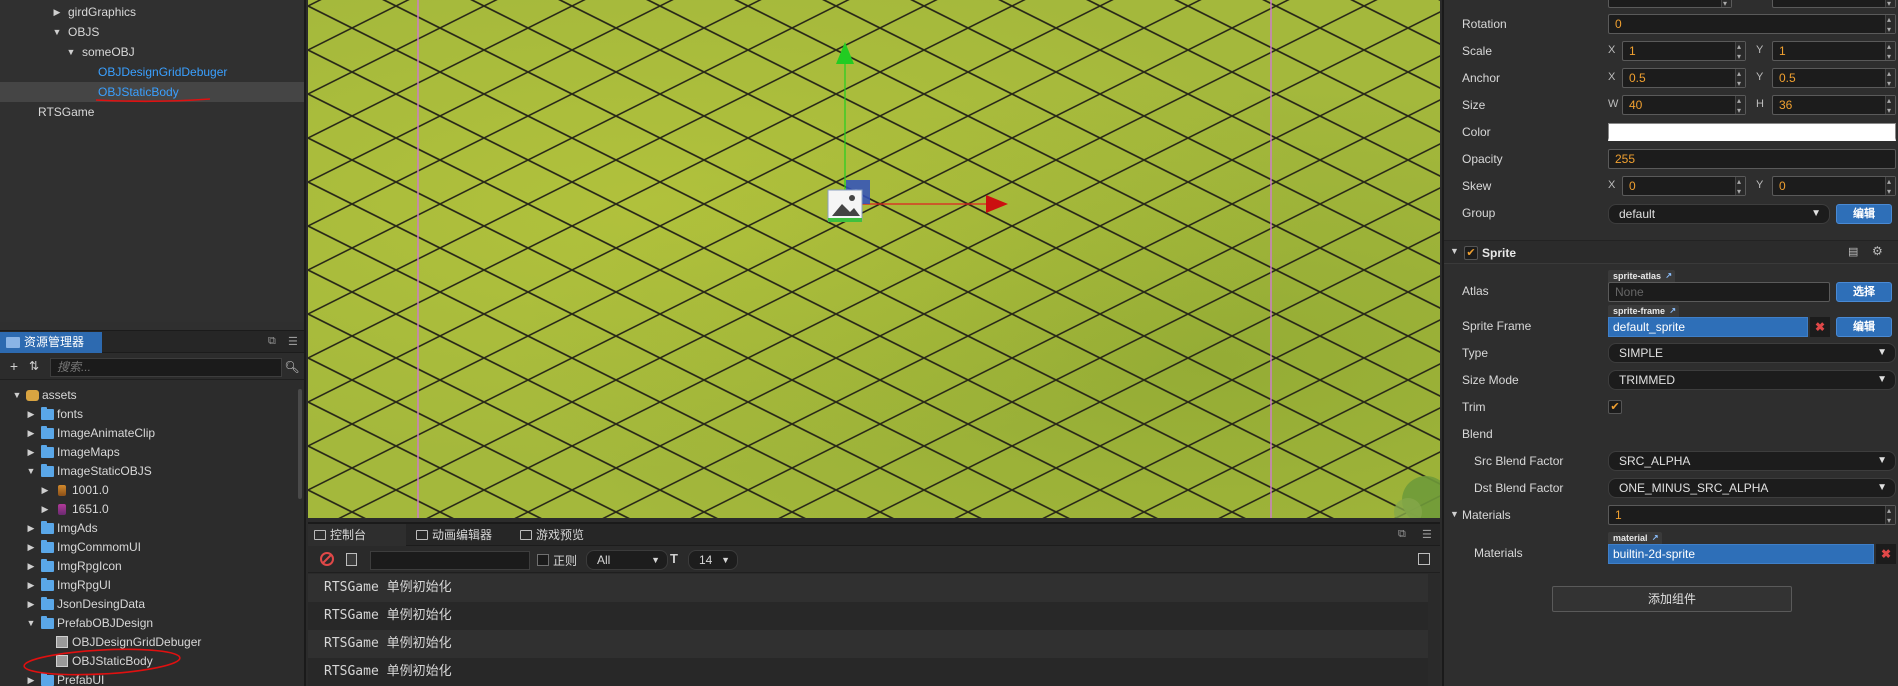 Image resolution: width=1898 pixels, height=686 pixels. What do you see at coordinates (150, 623) in the screenshot?
I see `asset-item-prefabobjdesign: ▼ PrefabOBJDesign` at bounding box center [150, 623].